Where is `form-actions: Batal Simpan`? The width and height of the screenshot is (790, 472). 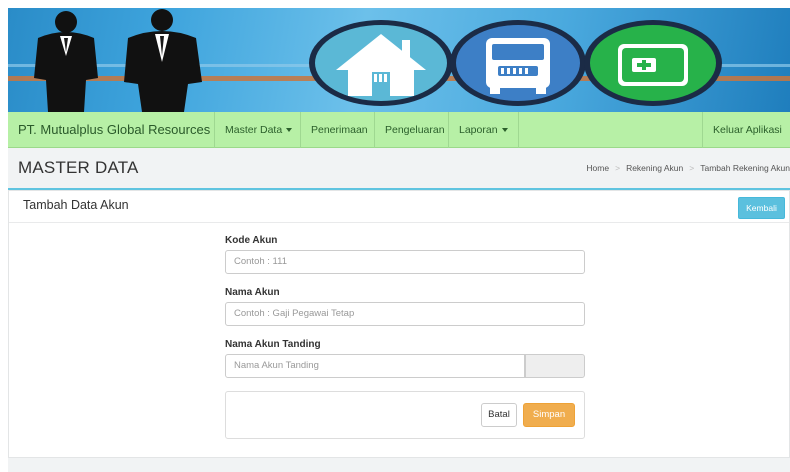 form-actions: Batal Simpan is located at coordinates (405, 415).